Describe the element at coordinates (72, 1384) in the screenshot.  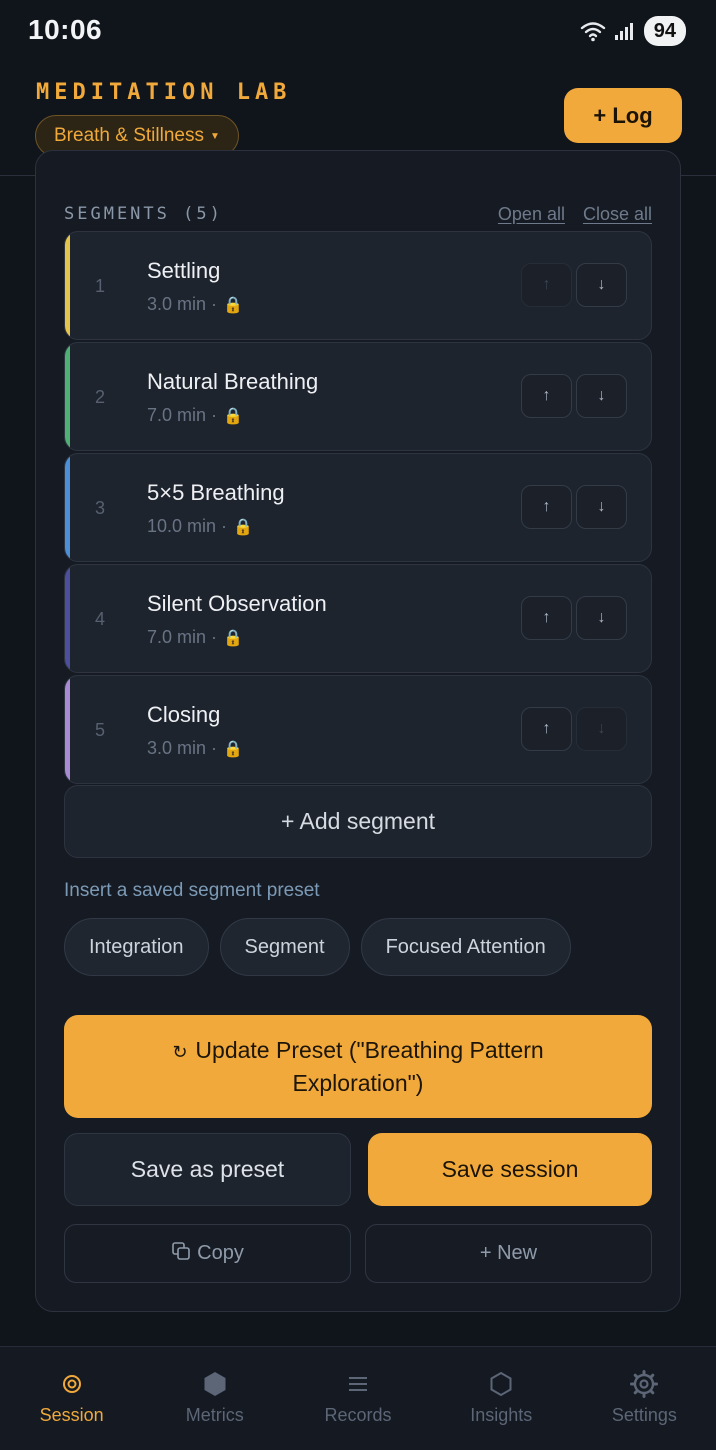
I see `target-icon` at that location.